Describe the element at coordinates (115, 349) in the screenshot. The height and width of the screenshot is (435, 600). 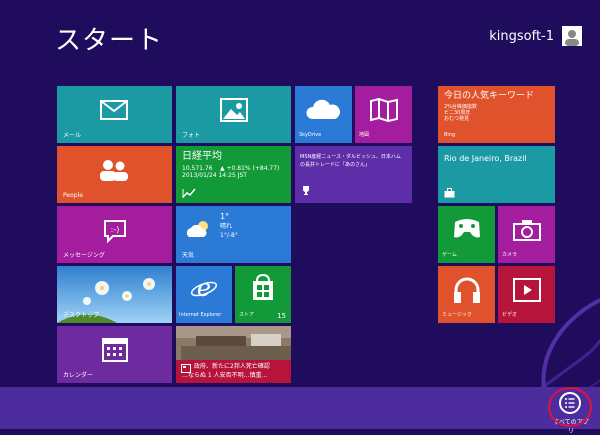
I see `calendar-icon` at that location.